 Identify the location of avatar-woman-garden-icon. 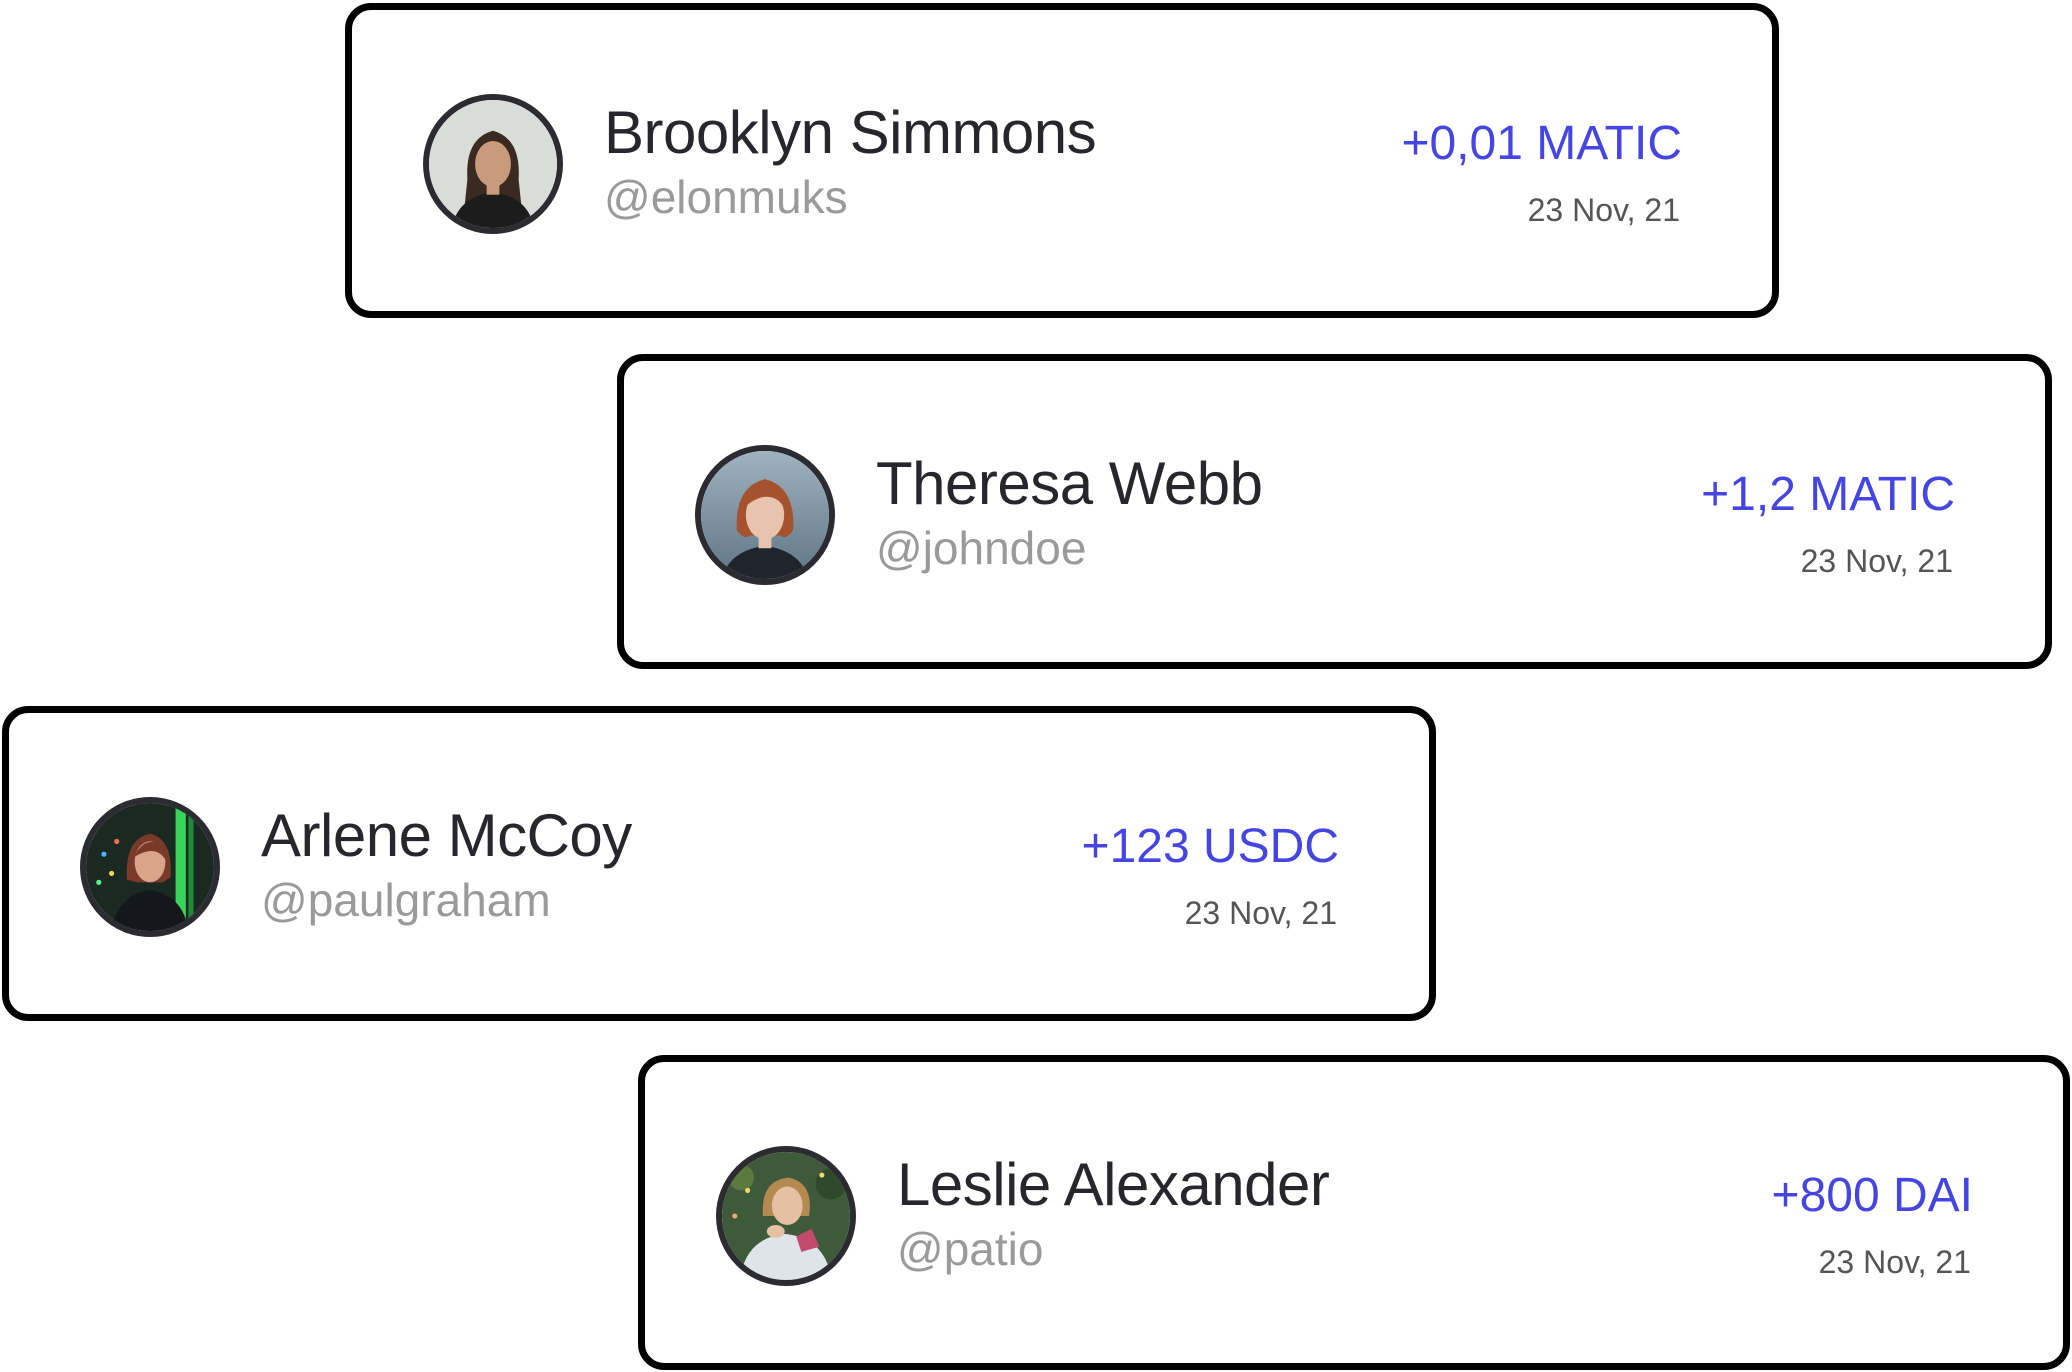
(786, 1216).